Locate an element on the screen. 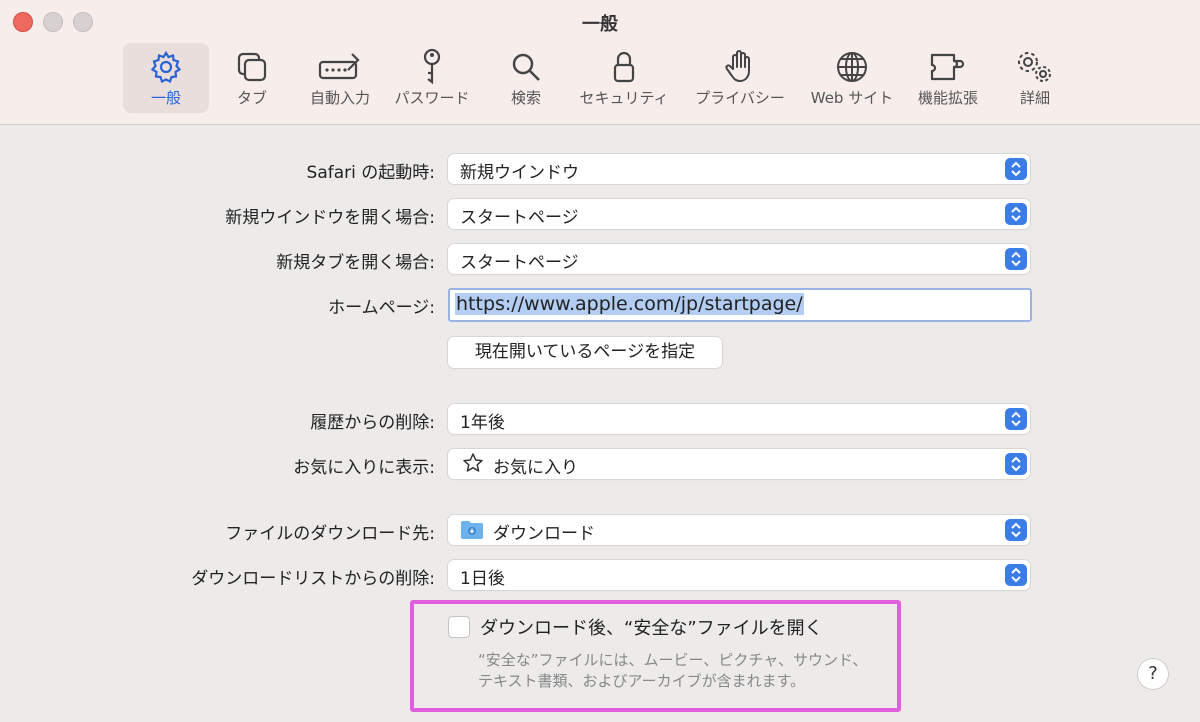  autofill-icon is located at coordinates (340, 67).